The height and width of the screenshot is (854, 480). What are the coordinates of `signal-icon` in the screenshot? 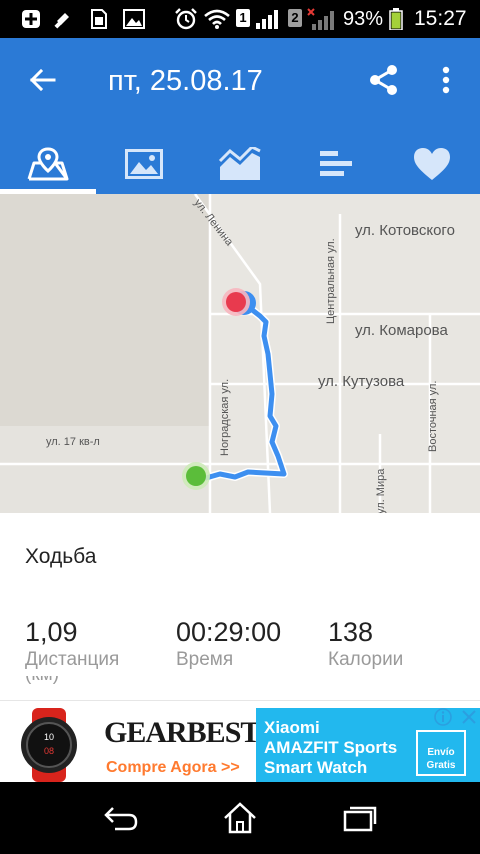 It's located at (267, 19).